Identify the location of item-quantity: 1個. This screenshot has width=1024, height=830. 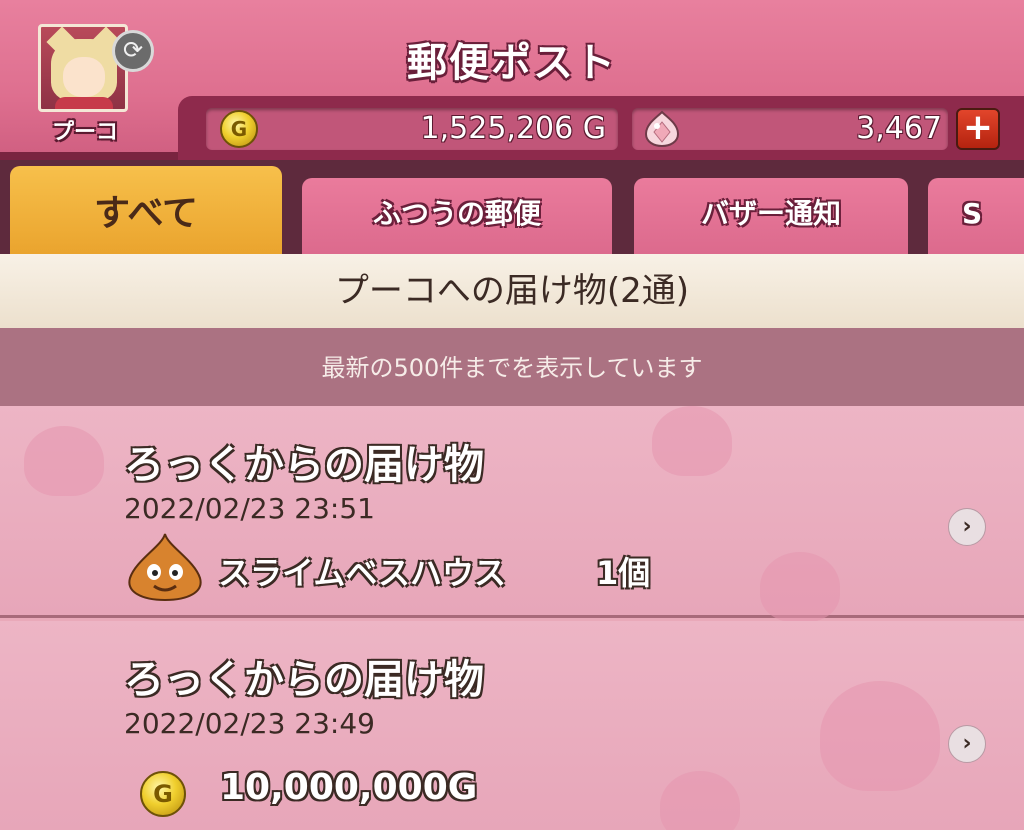
(623, 573).